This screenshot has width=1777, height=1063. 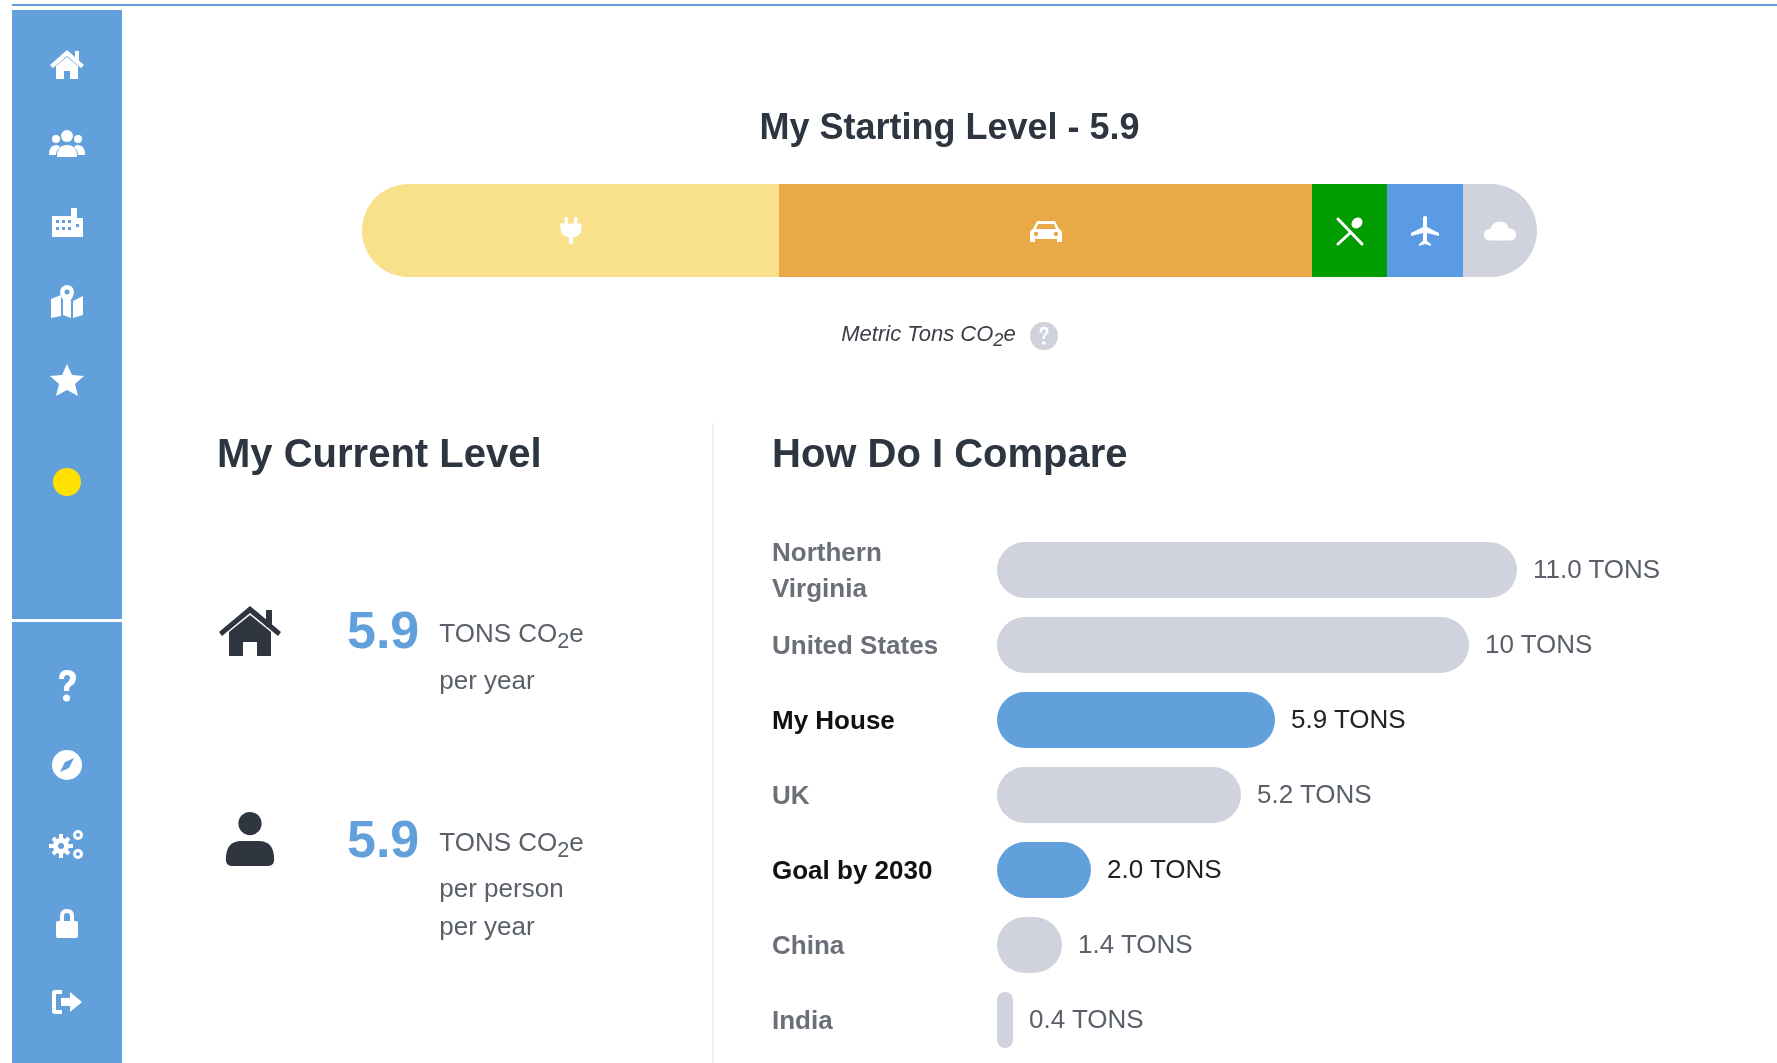 I want to click on comparison-label: China, so click(x=809, y=945).